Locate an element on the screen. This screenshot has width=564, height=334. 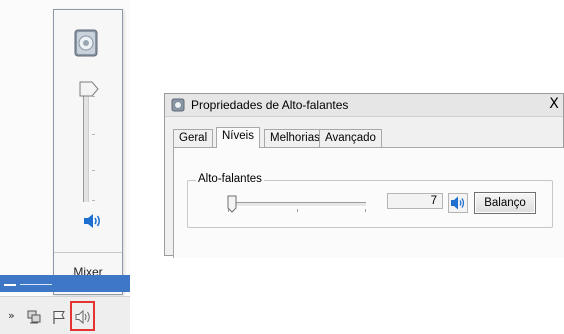
volume-slider-track is located at coordinates (86, 147).